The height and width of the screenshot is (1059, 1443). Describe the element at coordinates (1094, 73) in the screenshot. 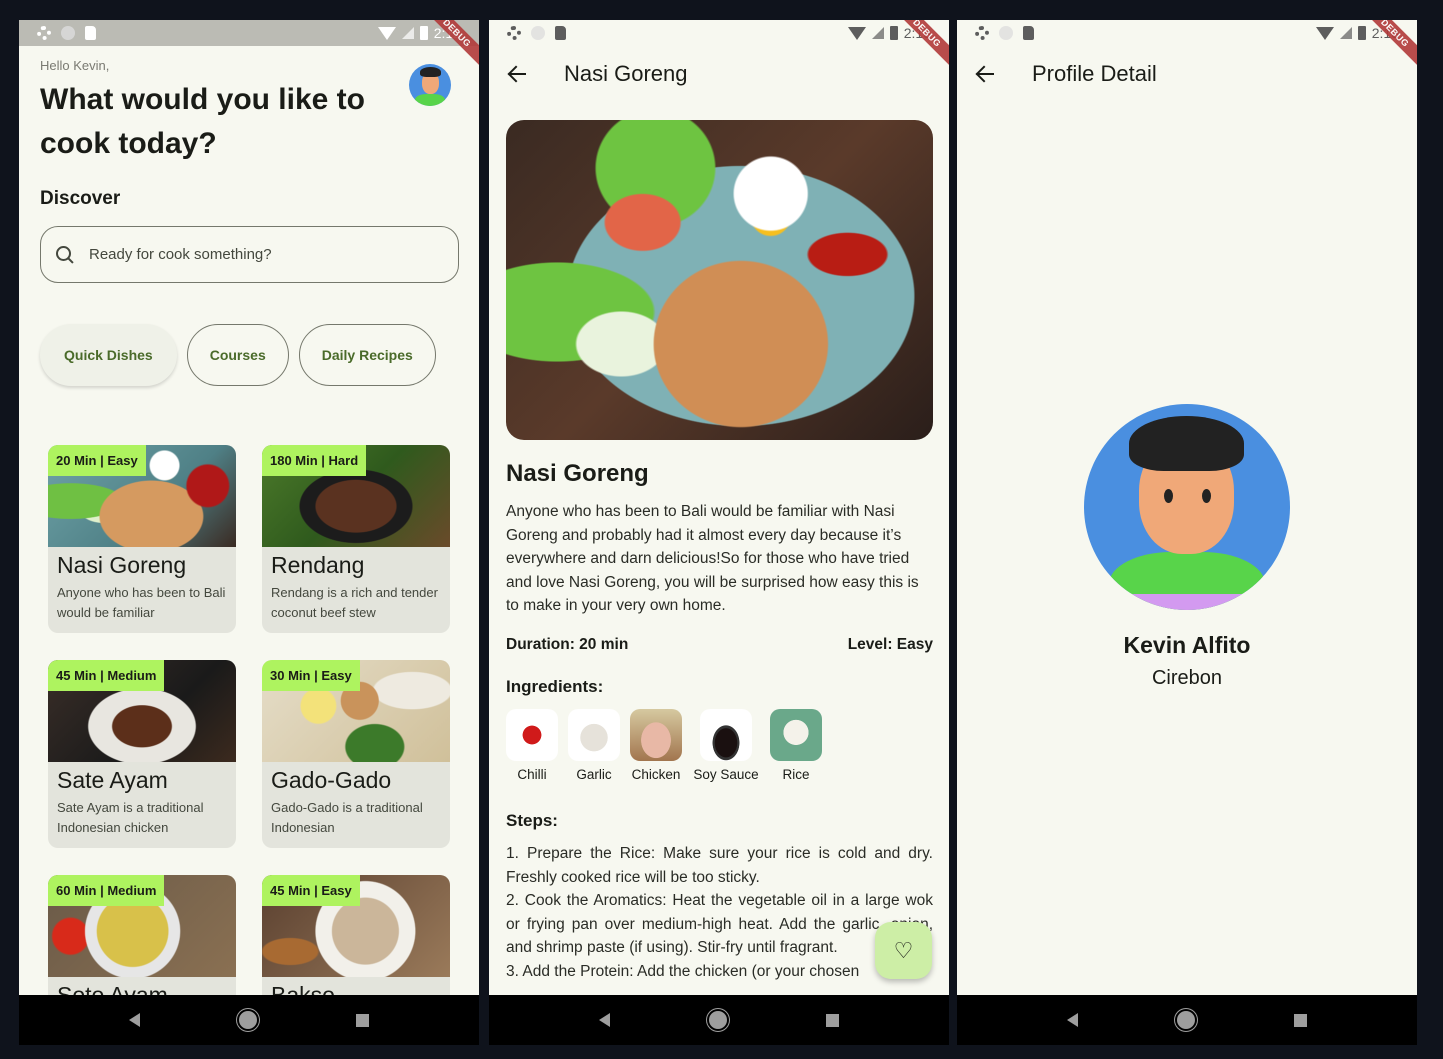

I see `appbar-title: Profile Detail` at that location.